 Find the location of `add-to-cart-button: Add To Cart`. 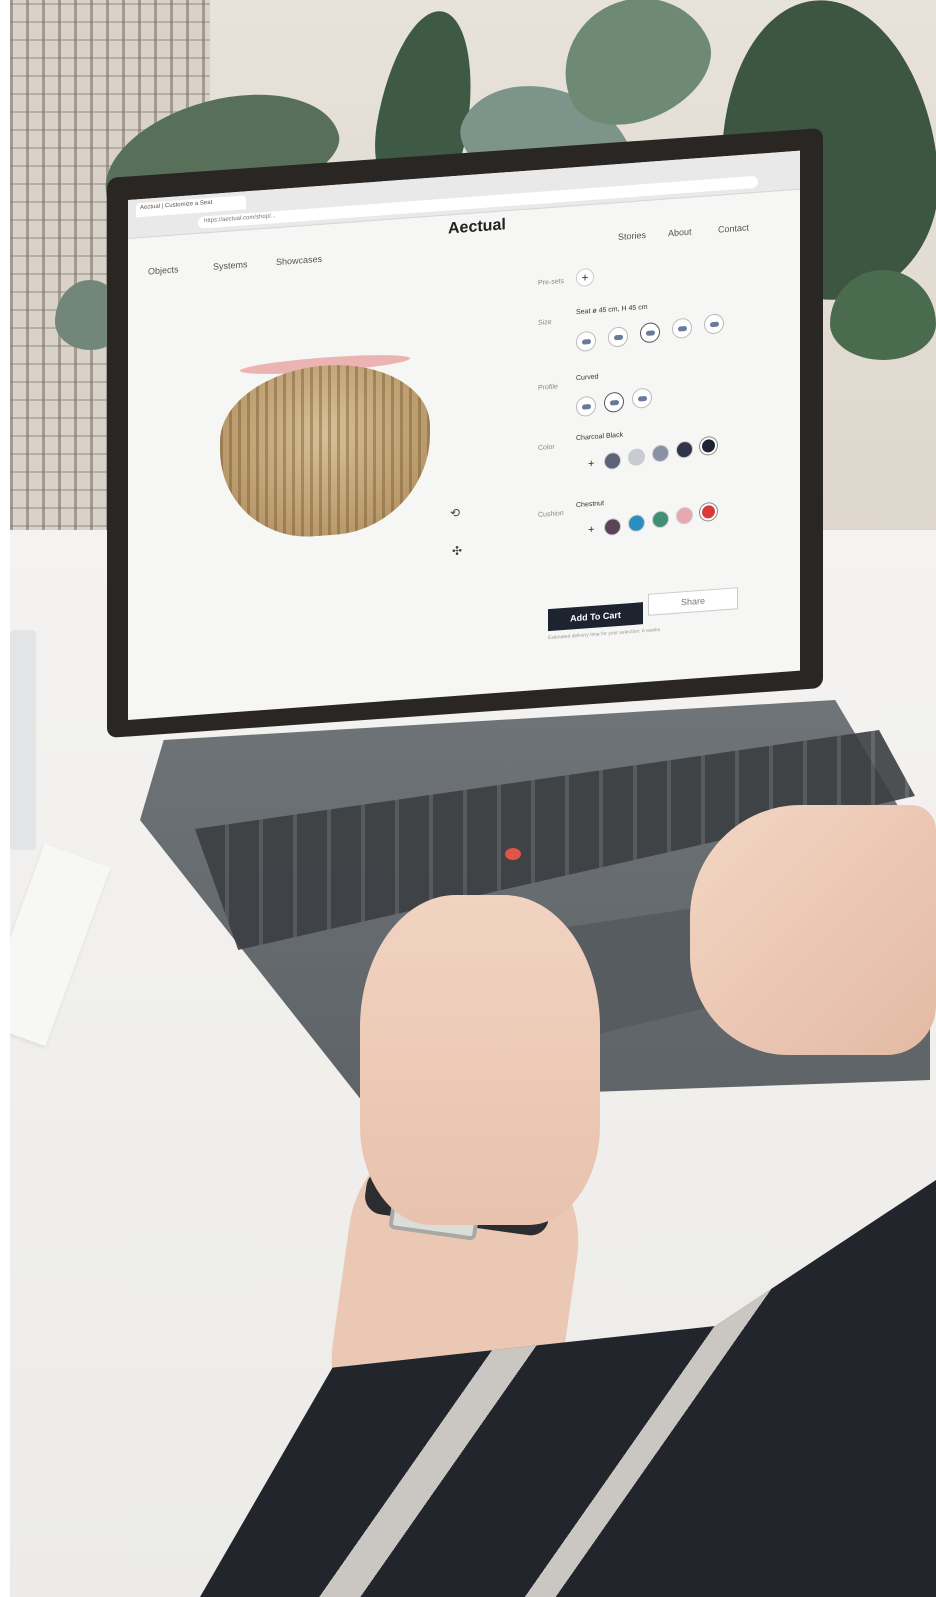

add-to-cart-button: Add To Cart is located at coordinates (595, 617).